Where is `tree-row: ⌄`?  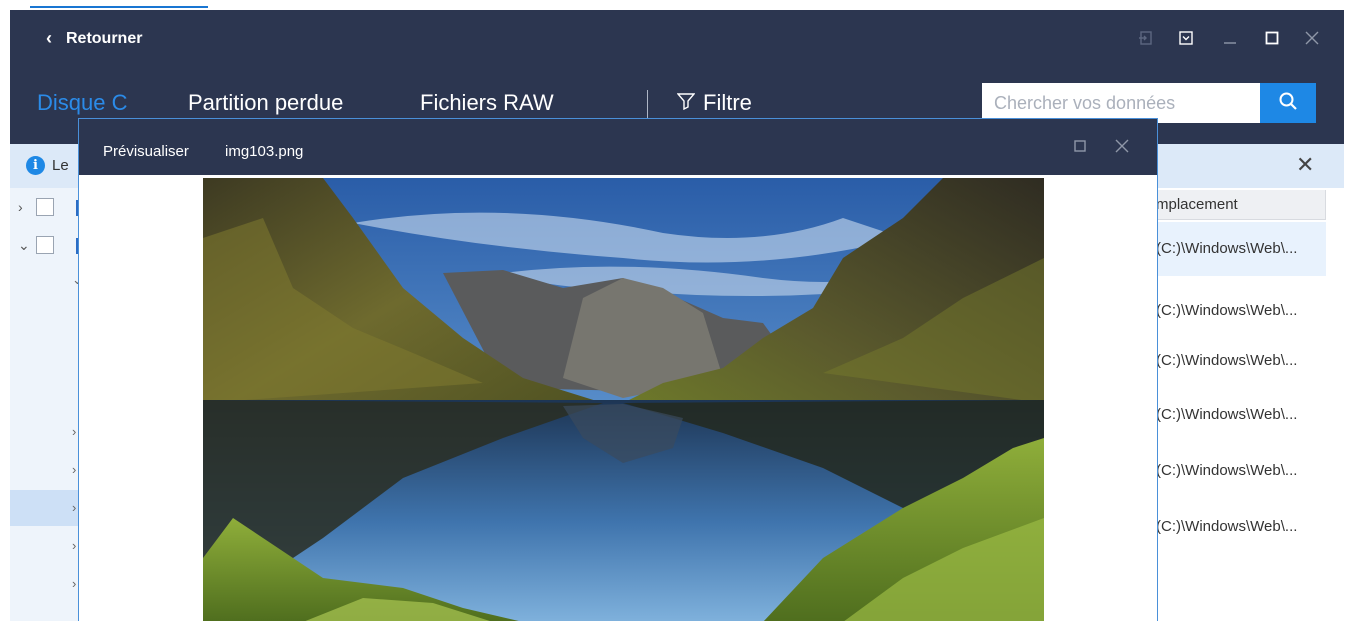 tree-row: ⌄ is located at coordinates (36, 245).